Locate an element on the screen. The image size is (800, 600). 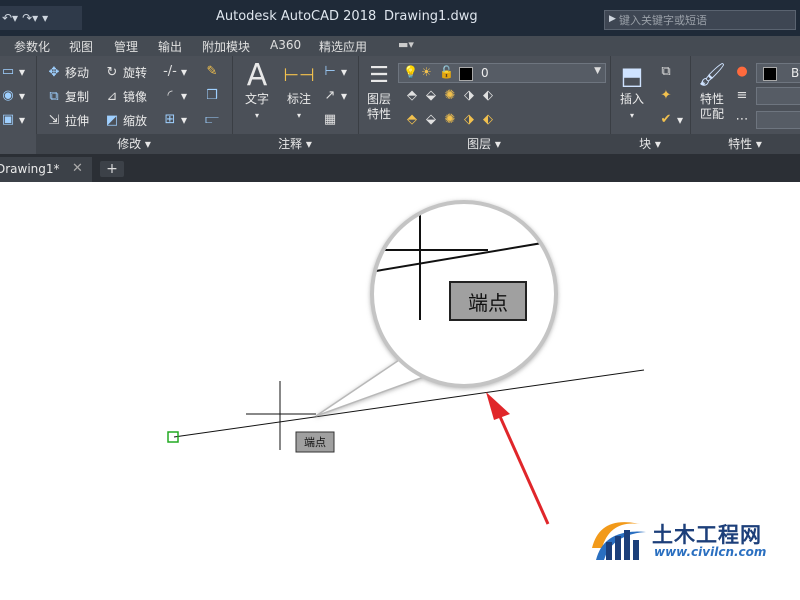
layer-dropdown: 💡 ☀ 🔓 0 ▼ is located at coordinates (502, 73).